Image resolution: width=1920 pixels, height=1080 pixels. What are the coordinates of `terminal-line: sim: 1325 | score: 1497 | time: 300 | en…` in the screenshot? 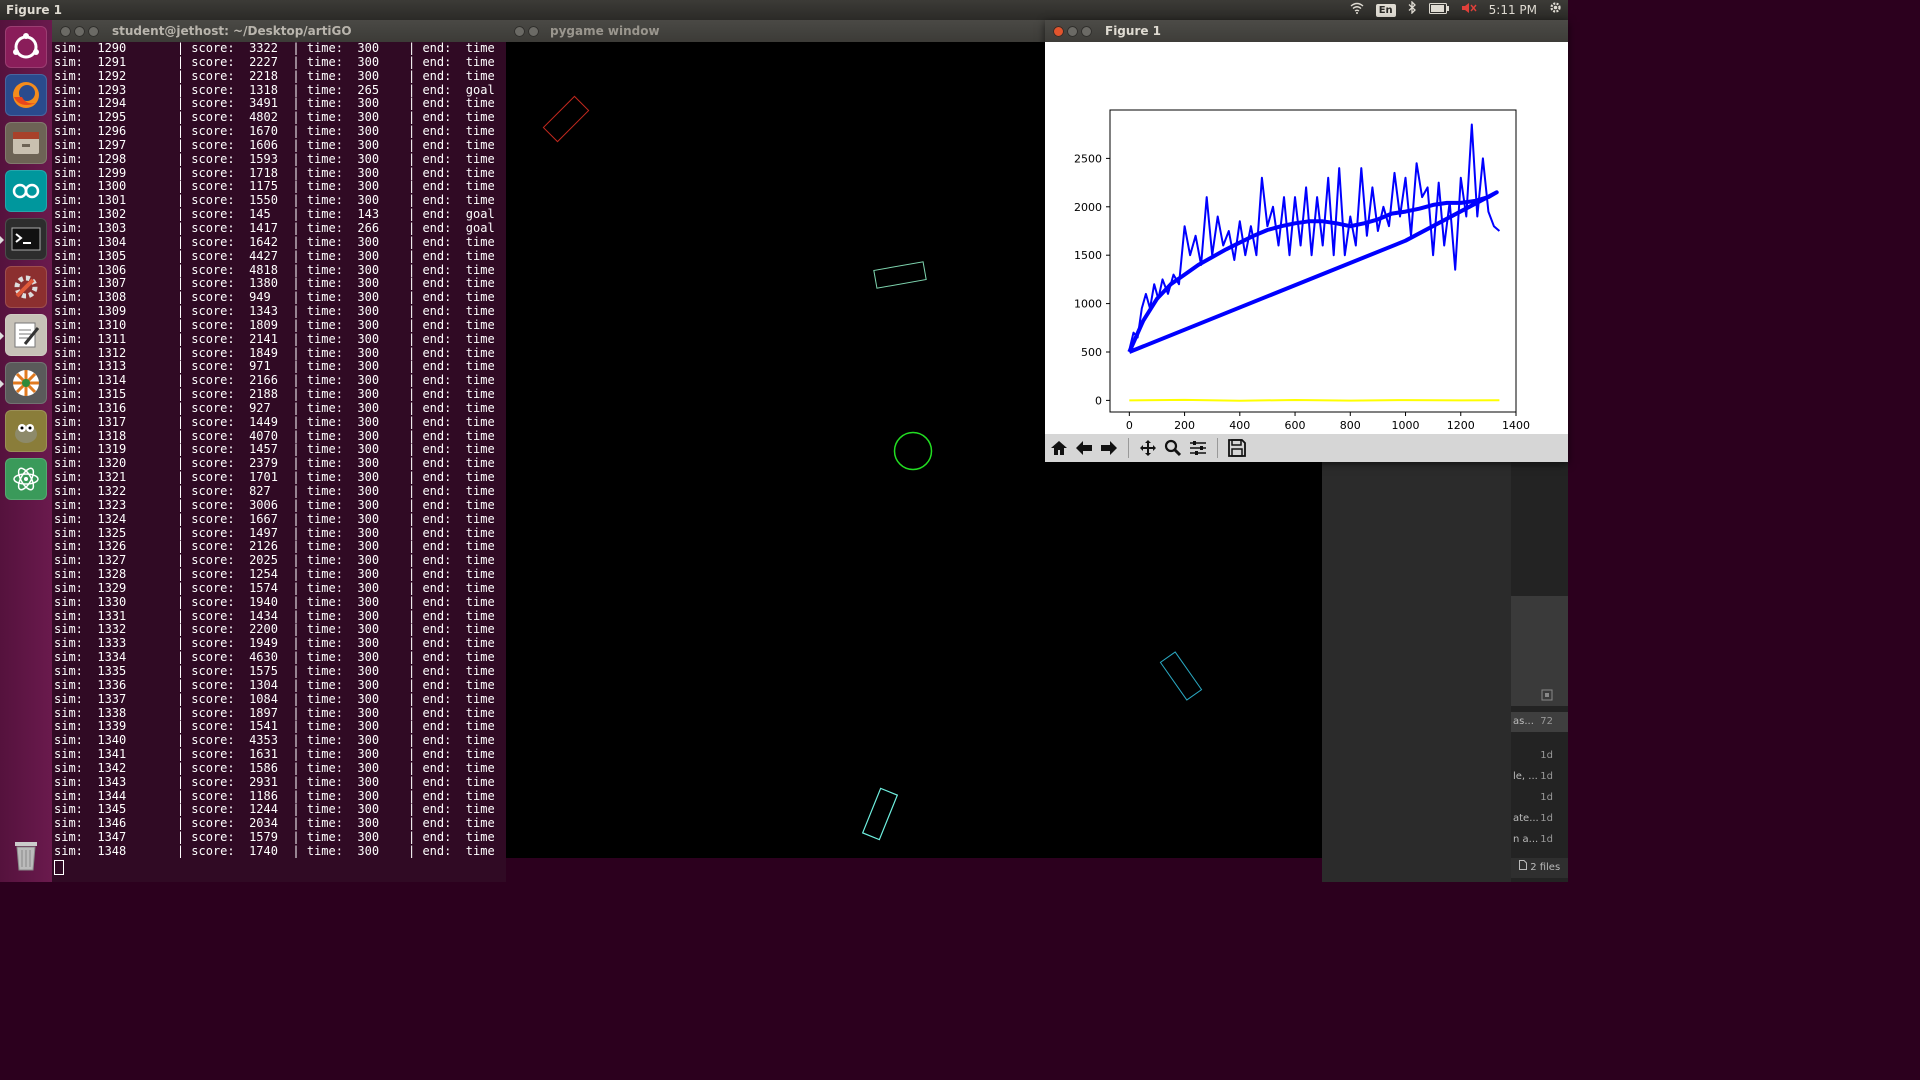 It's located at (274, 532).